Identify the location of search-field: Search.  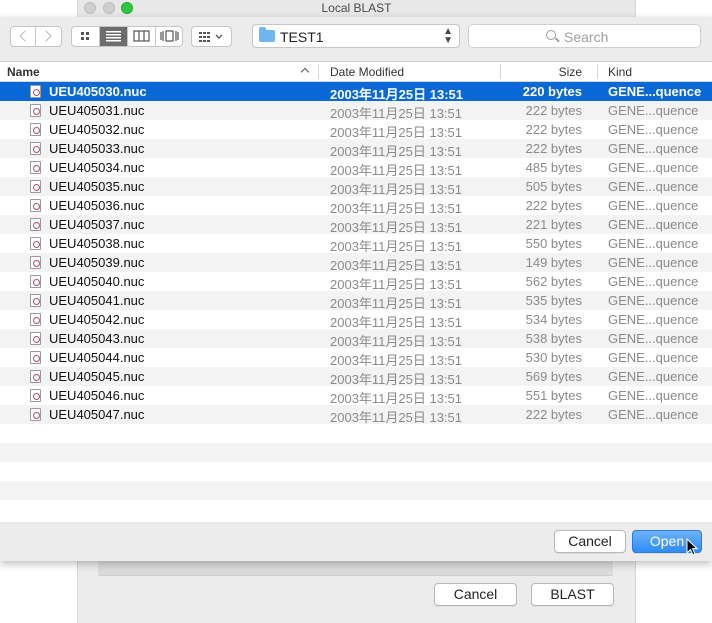
(584, 36).